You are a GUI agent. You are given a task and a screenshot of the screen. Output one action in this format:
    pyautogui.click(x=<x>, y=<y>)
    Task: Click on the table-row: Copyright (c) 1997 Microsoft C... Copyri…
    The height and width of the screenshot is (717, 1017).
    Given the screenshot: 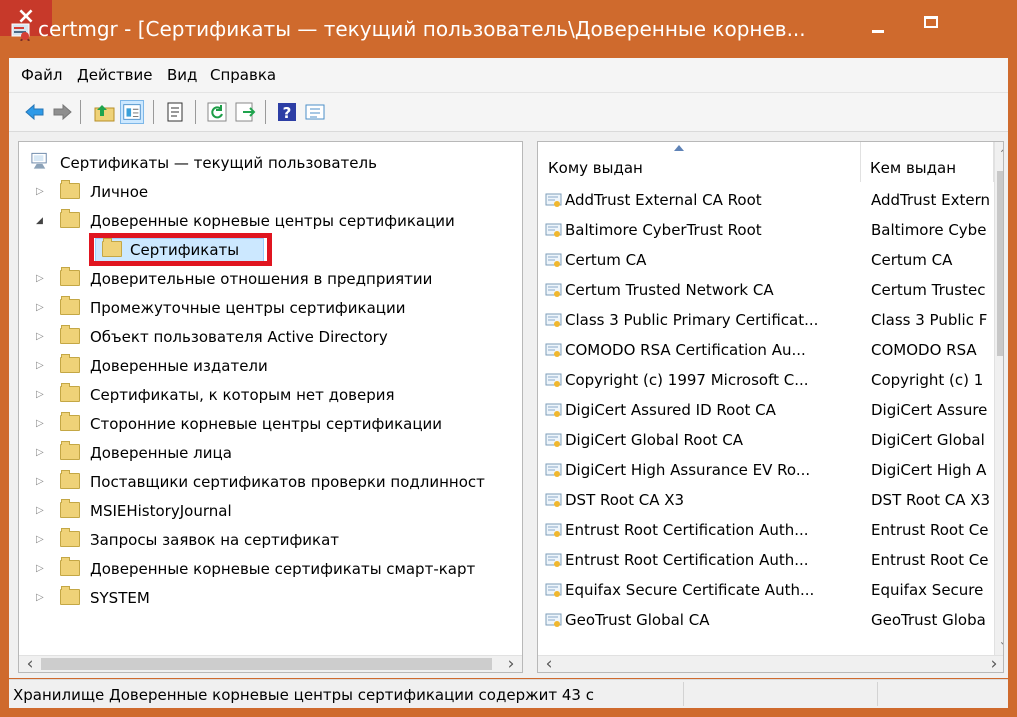 What is the action you would take?
    pyautogui.click(x=764, y=380)
    